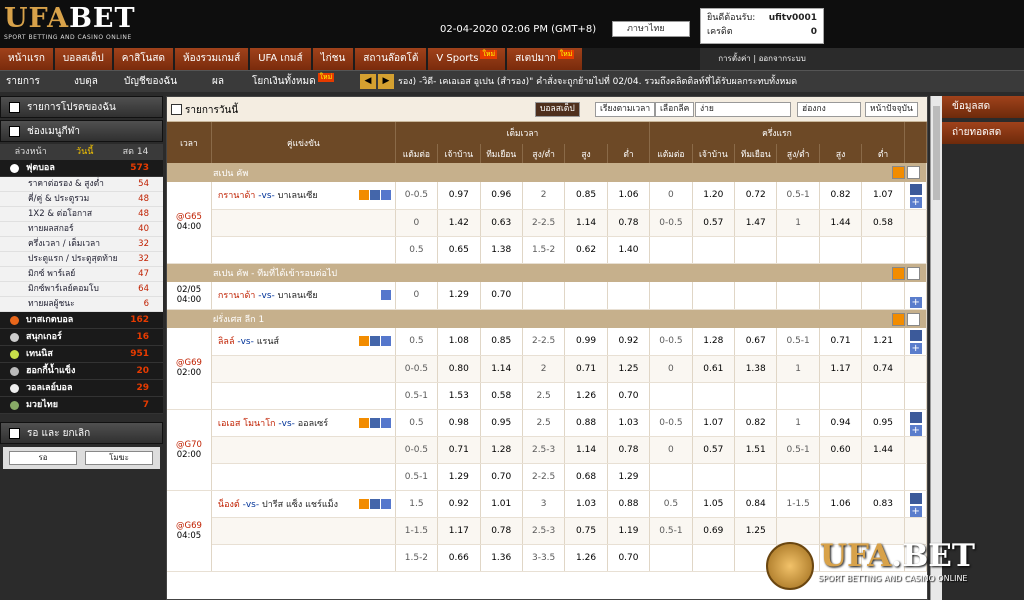 This screenshot has height=600, width=1024. What do you see at coordinates (983, 133) in the screenshot?
I see `live-stream-button: ถ่ายทอดสด` at bounding box center [983, 133].